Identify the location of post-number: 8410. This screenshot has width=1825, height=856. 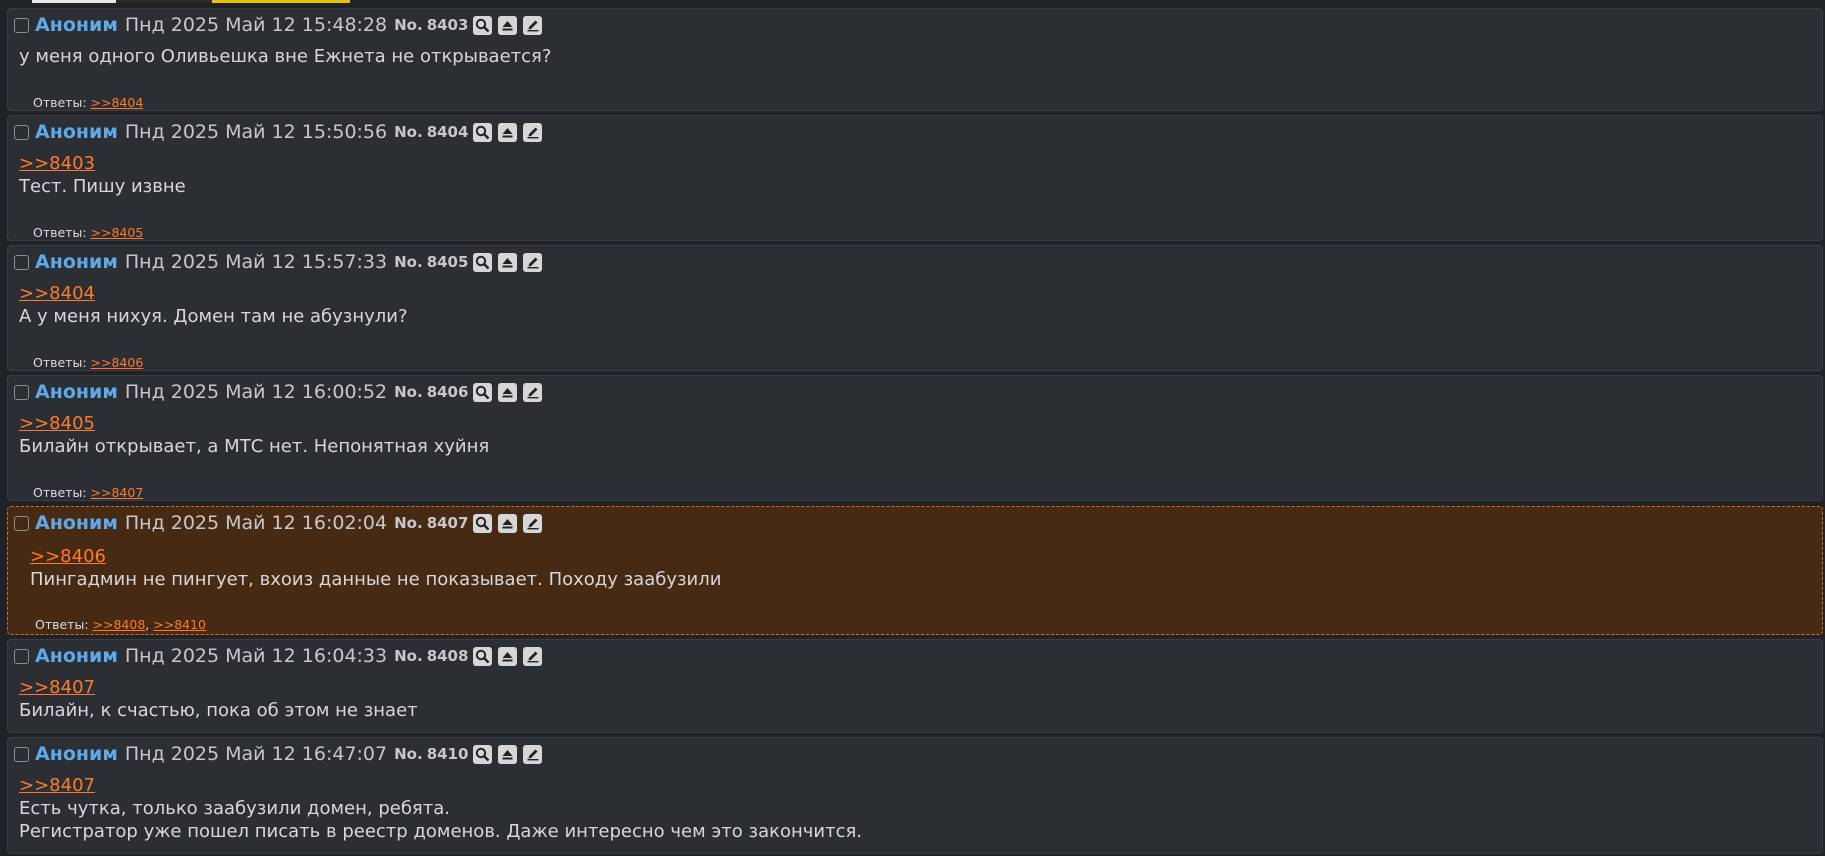
(448, 754).